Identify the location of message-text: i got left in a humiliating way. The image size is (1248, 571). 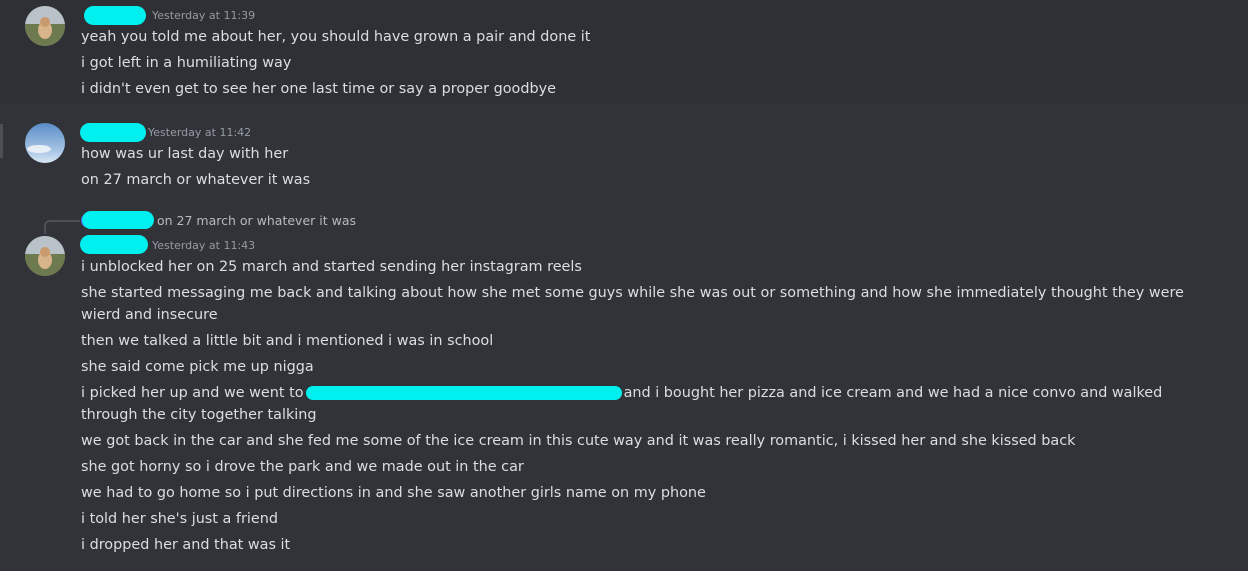
(186, 63).